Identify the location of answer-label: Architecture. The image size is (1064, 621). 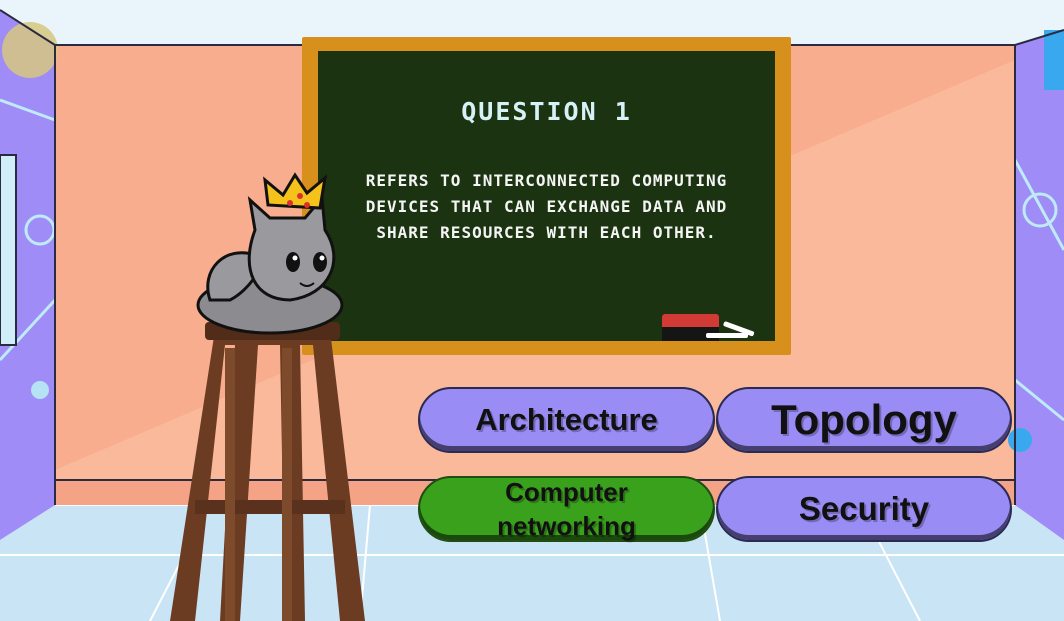
(566, 419).